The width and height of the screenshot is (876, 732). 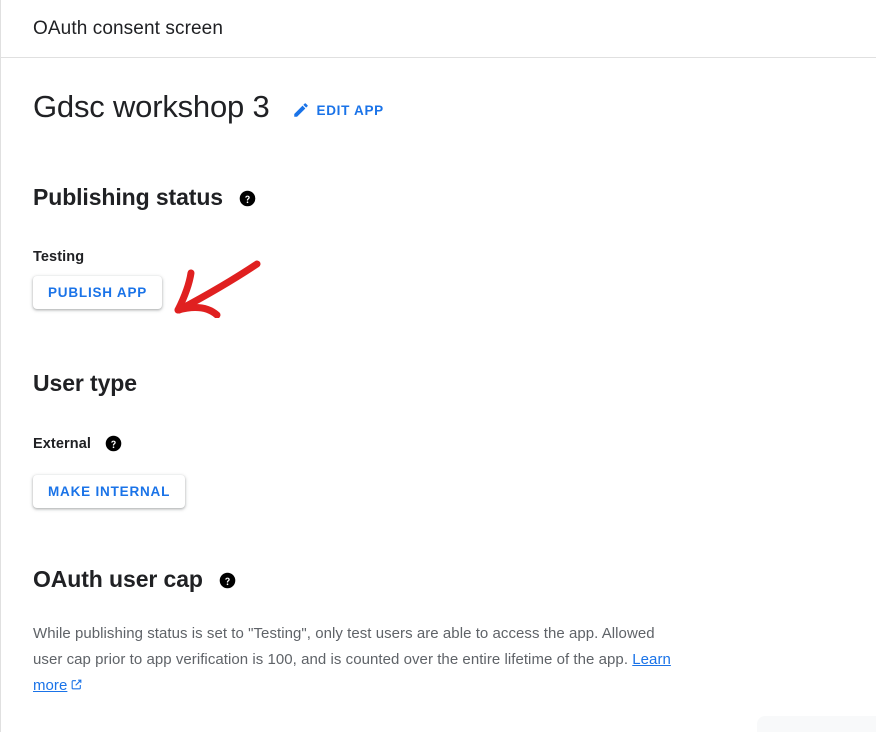 I want to click on app-title-row: Gdsc workshop 3 EDIT APP, so click(x=438, y=91).